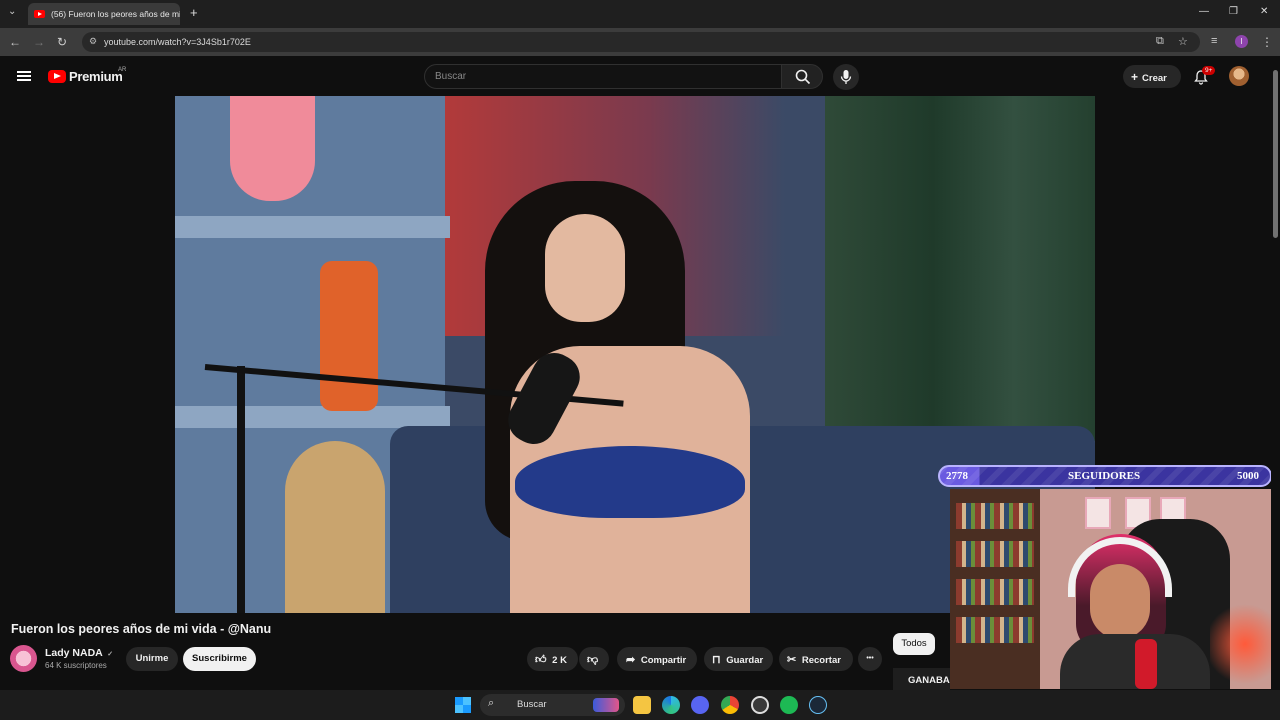 The width and height of the screenshot is (1280, 720). I want to click on bookmark-icon: ⊓, so click(716, 660).